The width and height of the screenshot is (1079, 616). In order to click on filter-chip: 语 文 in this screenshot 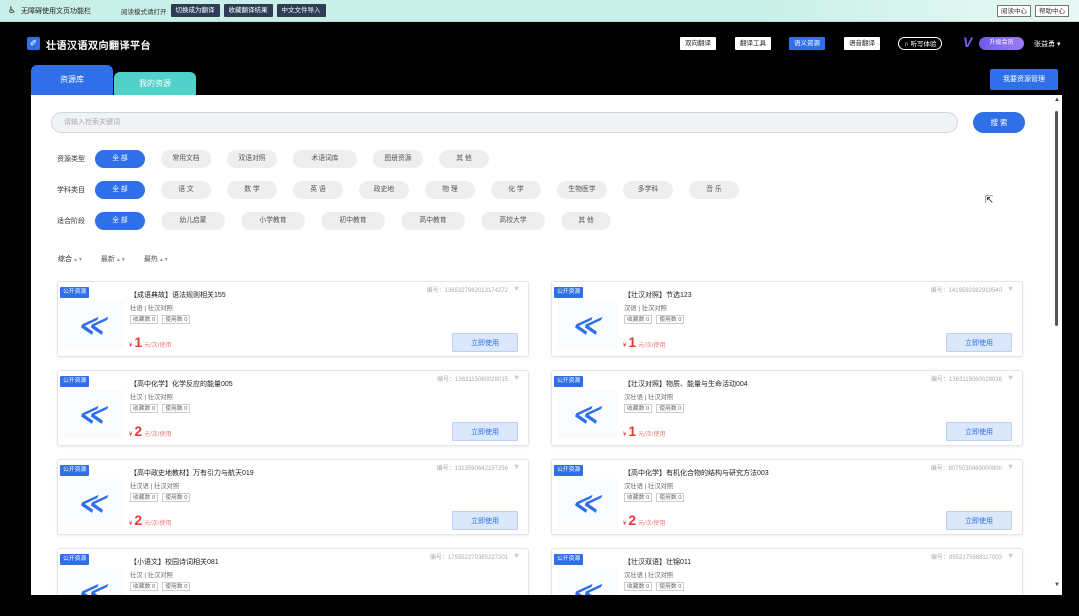, I will do `click(186, 190)`.